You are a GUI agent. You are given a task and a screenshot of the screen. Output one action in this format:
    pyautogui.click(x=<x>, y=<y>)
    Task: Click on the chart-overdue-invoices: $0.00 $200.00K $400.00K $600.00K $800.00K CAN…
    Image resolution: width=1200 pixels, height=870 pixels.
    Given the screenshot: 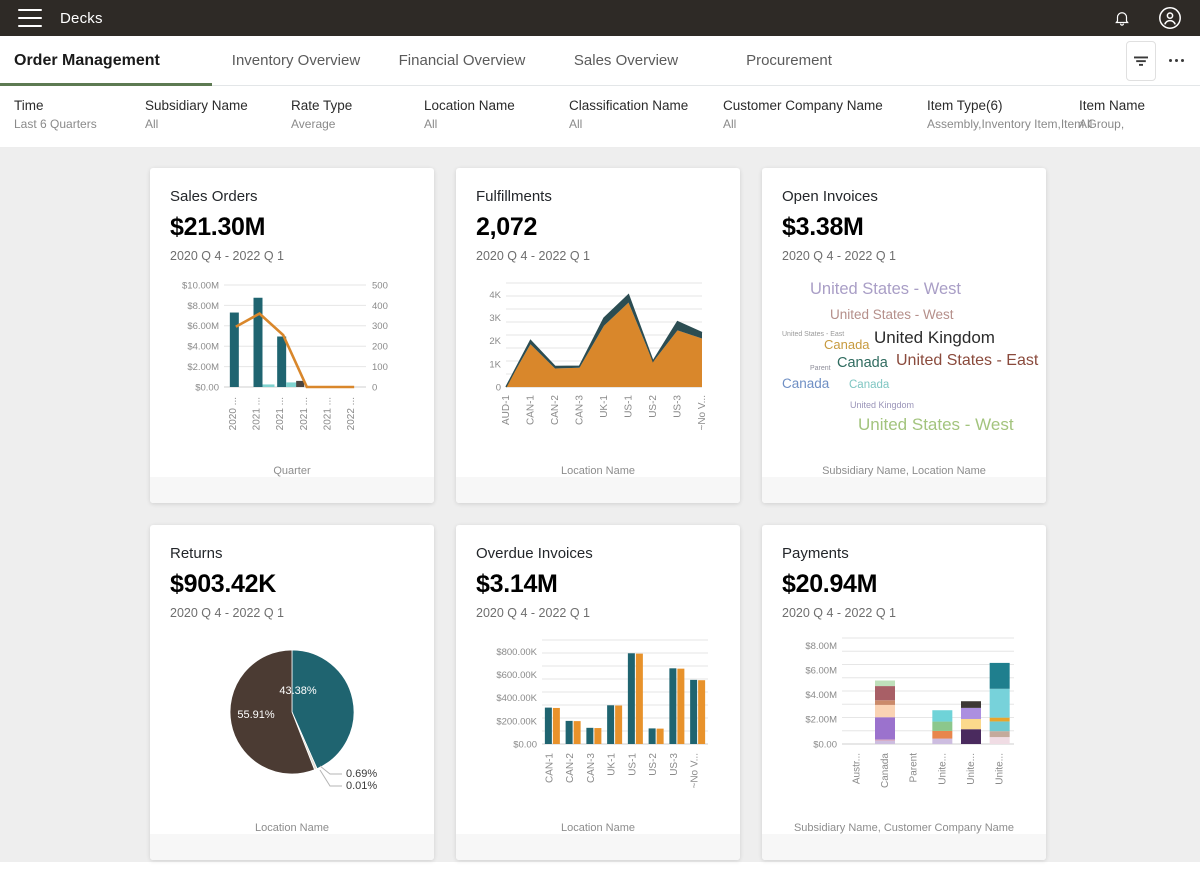 What is the action you would take?
    pyautogui.click(x=598, y=726)
    